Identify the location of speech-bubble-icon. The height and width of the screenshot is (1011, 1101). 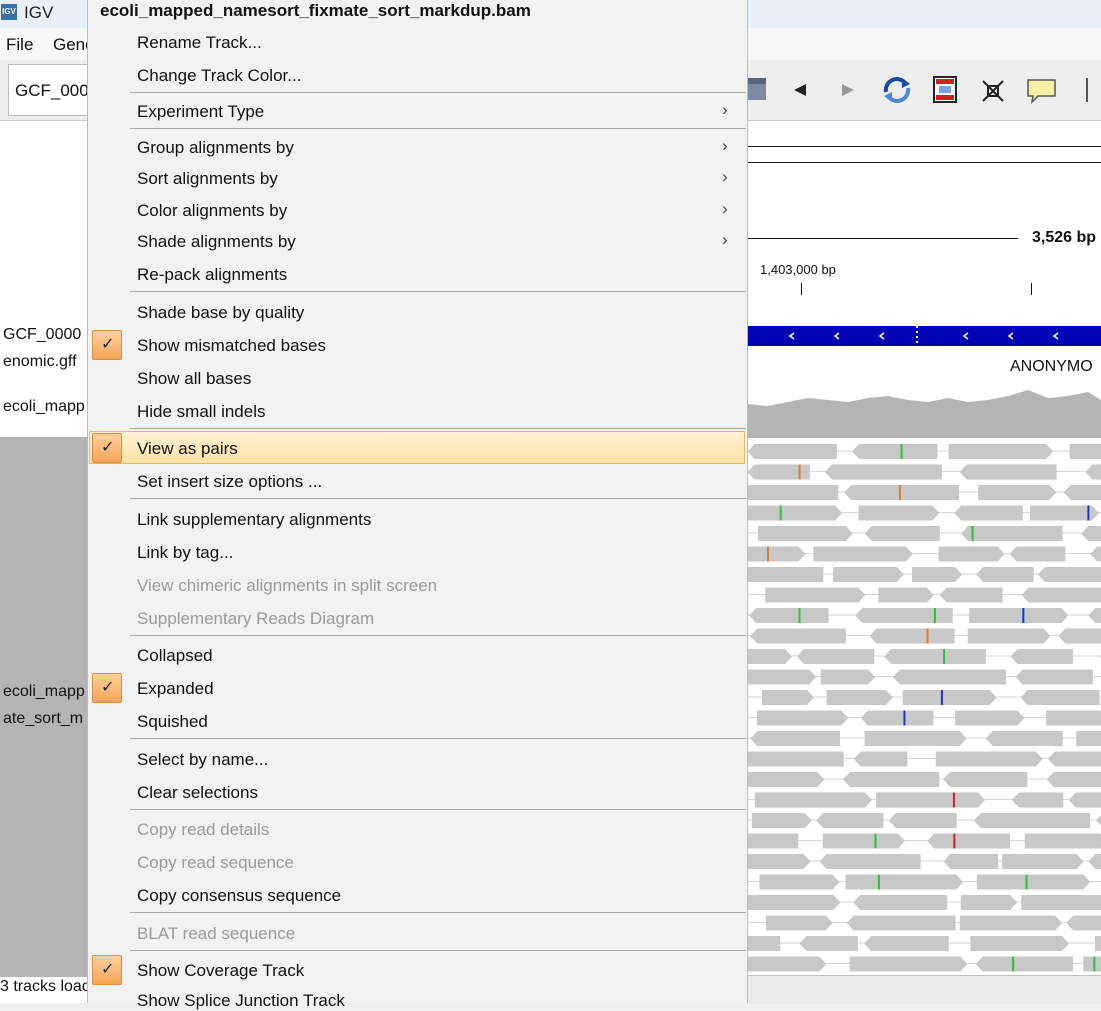
(1042, 91).